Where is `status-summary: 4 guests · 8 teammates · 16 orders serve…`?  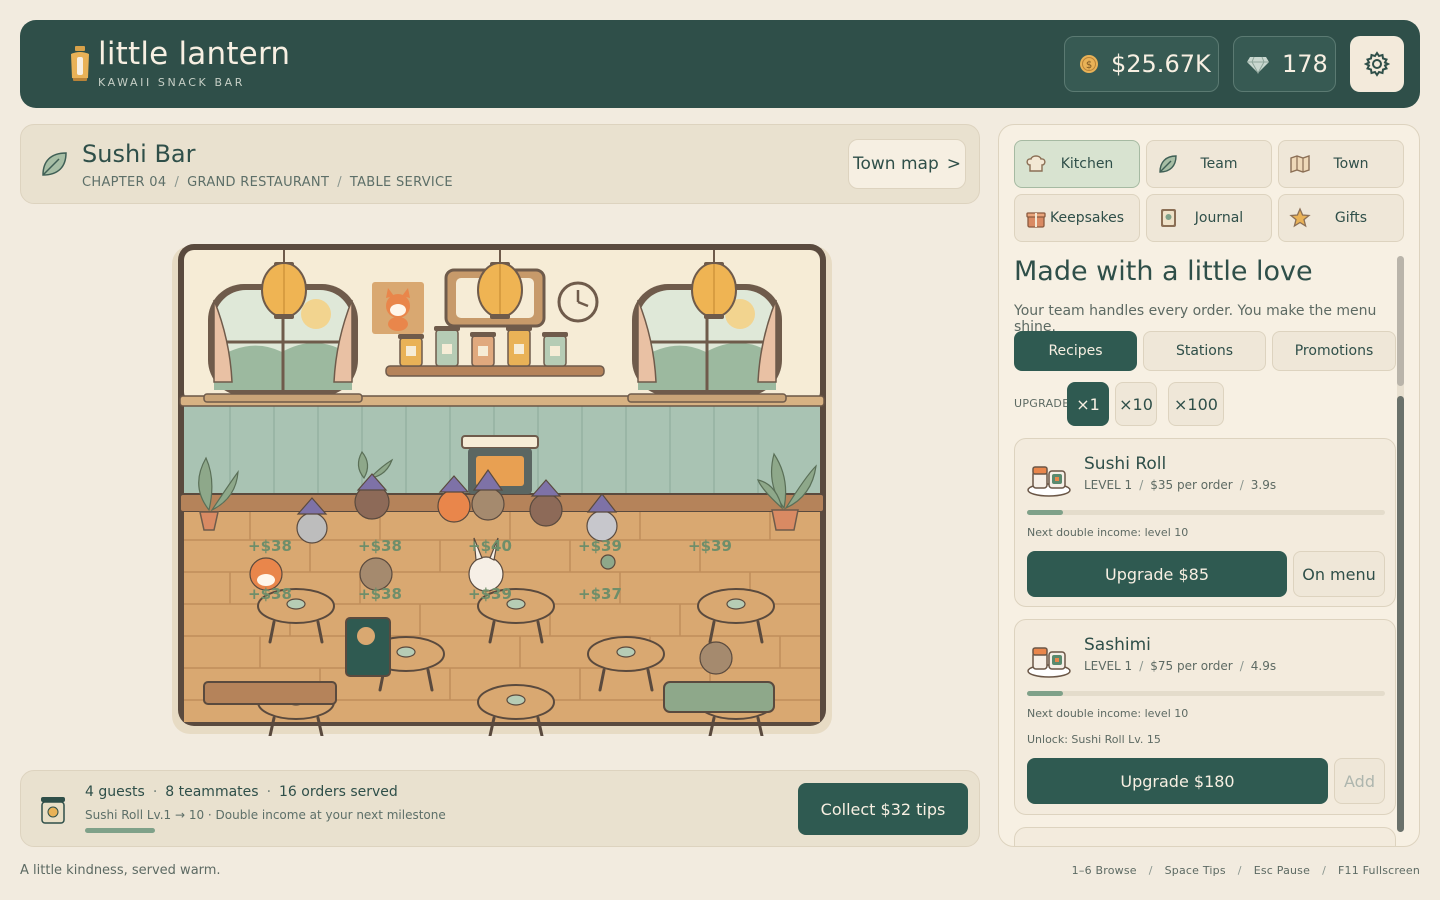
status-summary: 4 guests · 8 teammates · 16 orders serve… is located at coordinates (241, 792).